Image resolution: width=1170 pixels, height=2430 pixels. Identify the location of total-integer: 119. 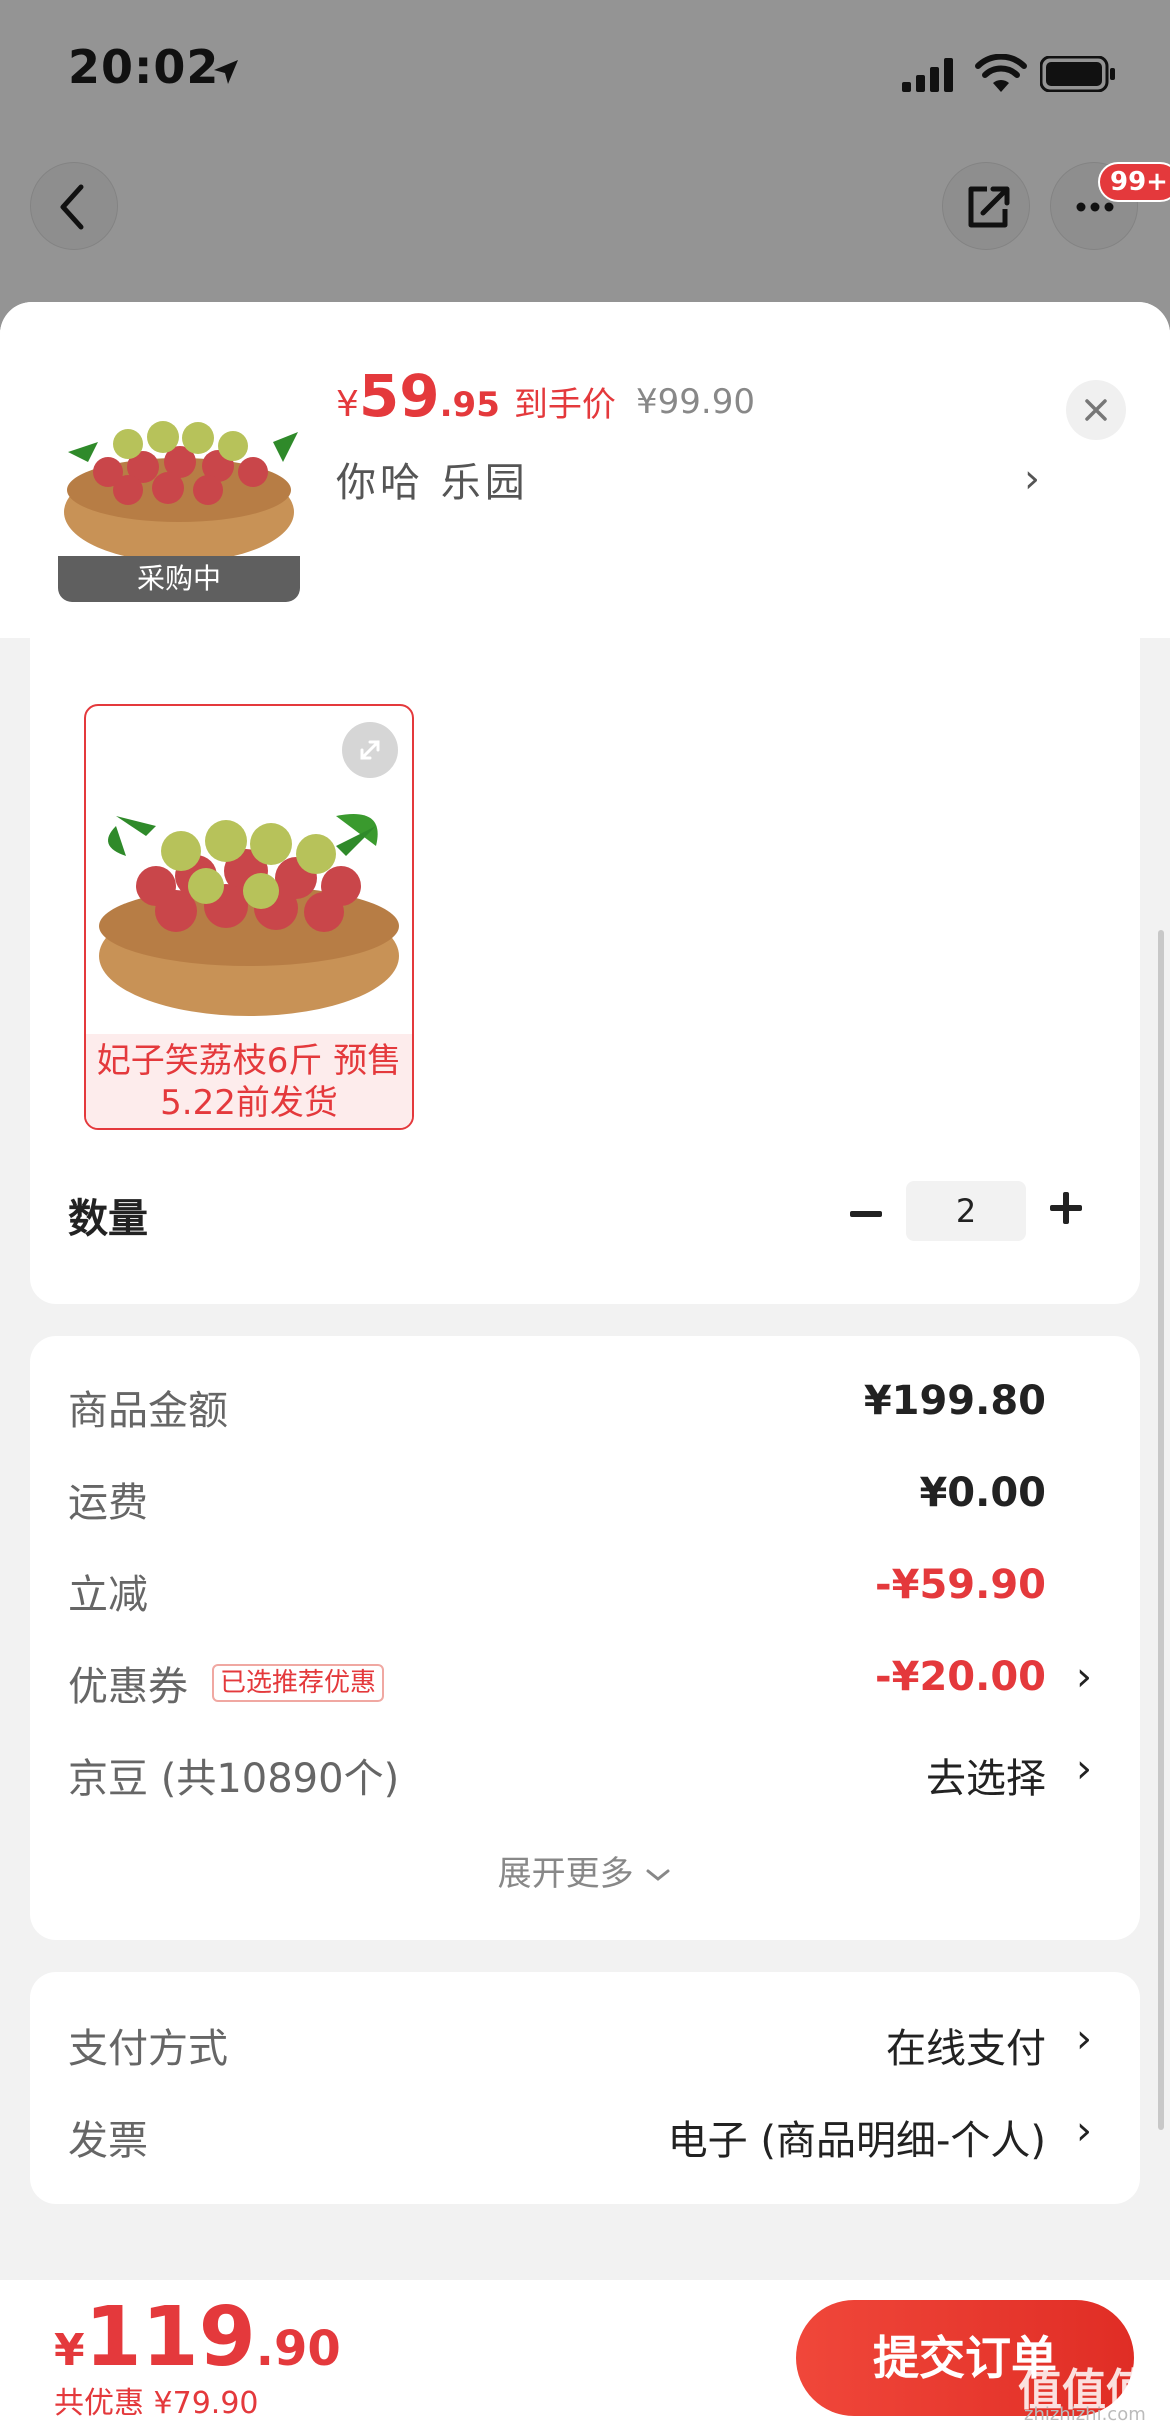
(170, 2337).